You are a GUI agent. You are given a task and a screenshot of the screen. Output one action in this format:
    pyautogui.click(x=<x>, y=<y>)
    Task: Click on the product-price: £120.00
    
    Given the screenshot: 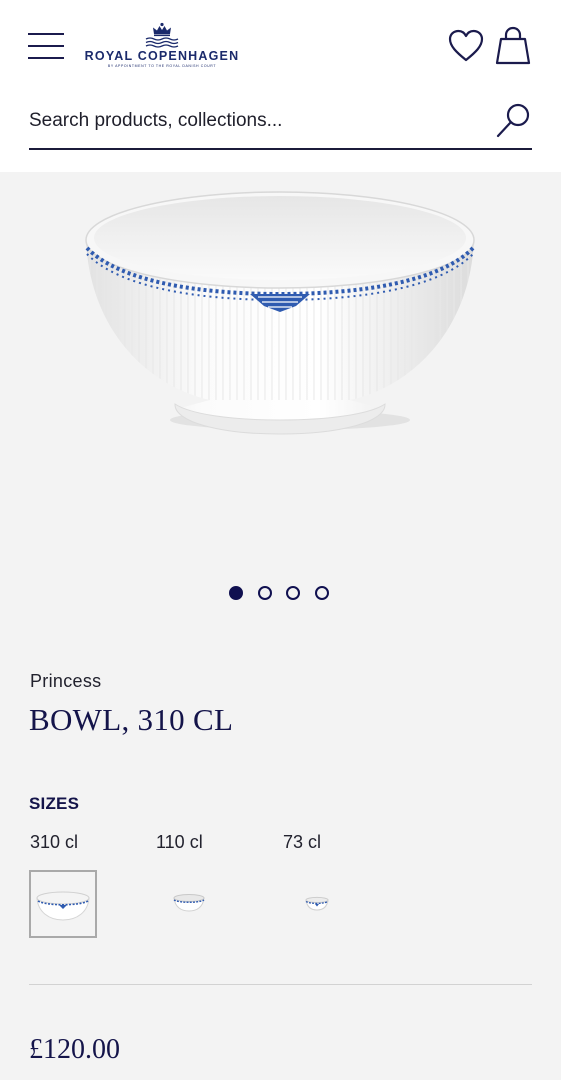 What is the action you would take?
    pyautogui.click(x=74, y=1049)
    